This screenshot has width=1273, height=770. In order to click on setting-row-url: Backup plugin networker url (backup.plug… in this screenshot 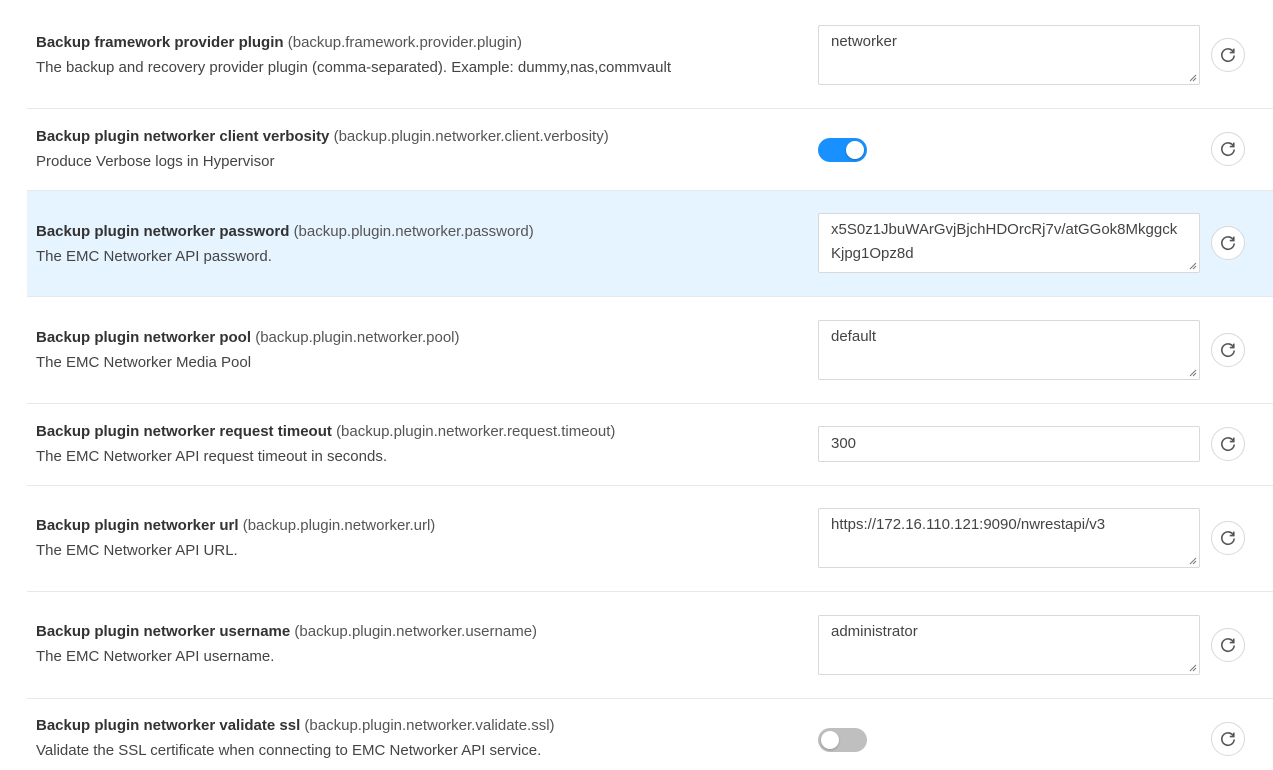, I will do `click(650, 539)`.